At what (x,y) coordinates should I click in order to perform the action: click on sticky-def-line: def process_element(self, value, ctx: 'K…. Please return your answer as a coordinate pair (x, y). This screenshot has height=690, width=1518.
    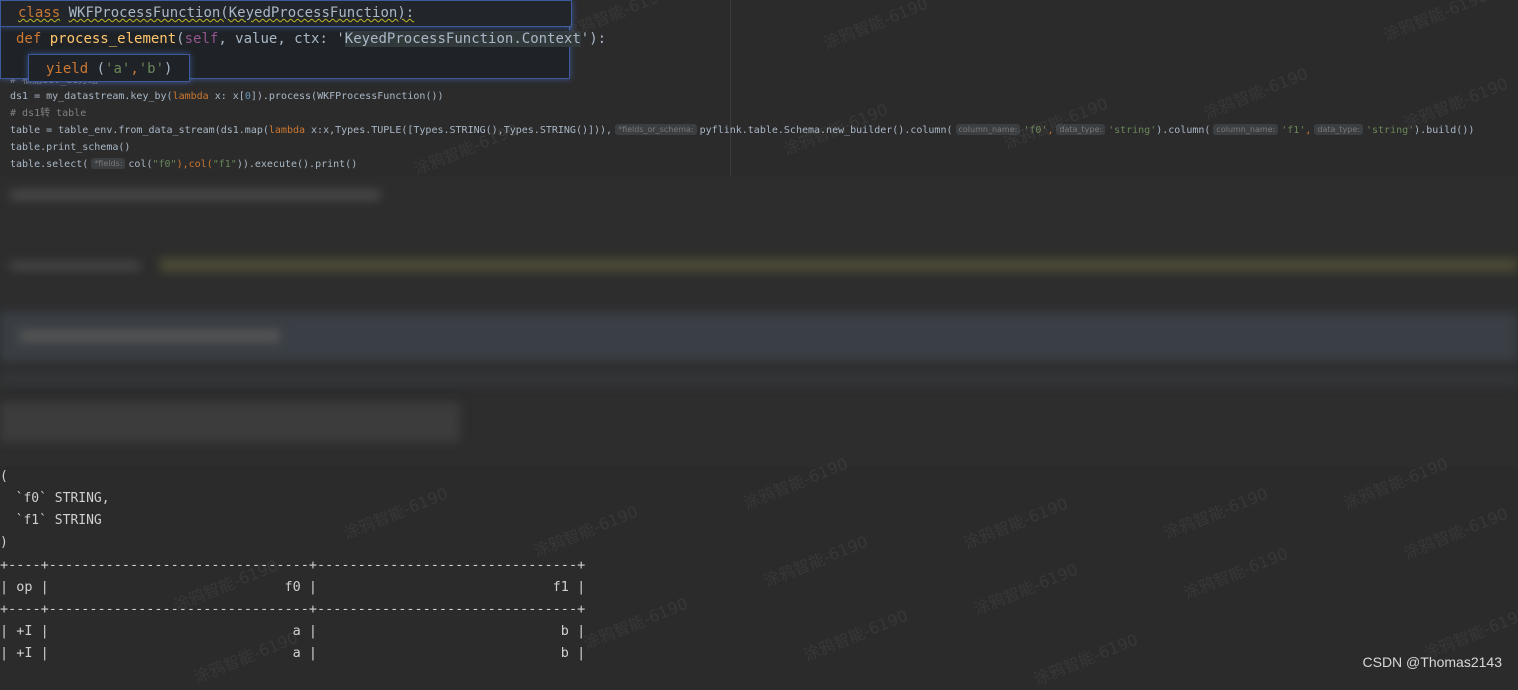
    Looking at the image, I should click on (311, 39).